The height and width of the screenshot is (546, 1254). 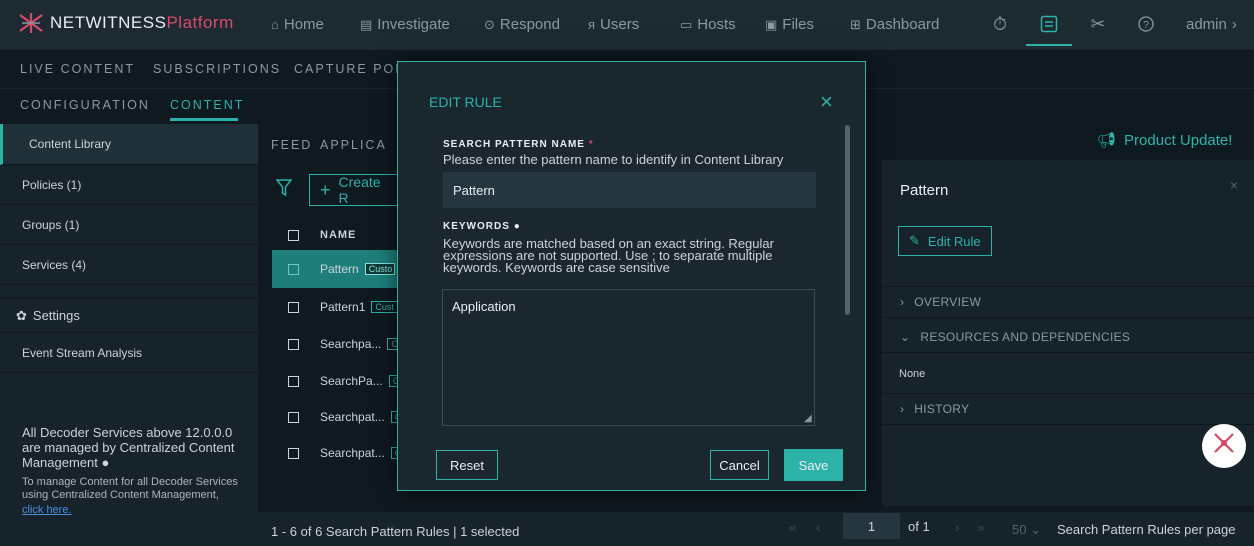 I want to click on reset-button: Reset, so click(x=467, y=465).